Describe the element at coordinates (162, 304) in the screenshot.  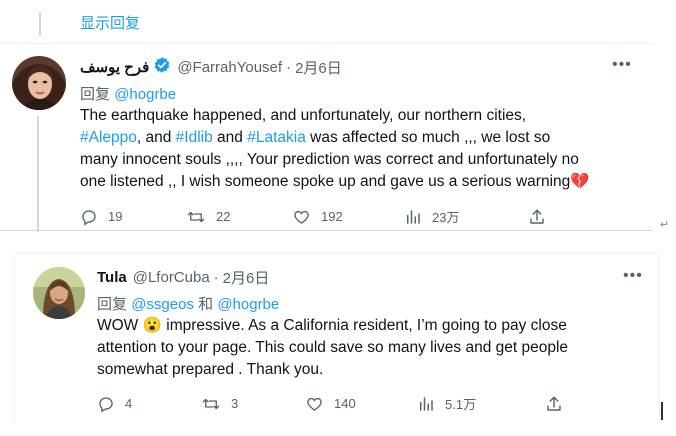
I see `mention-link: @ssgeos` at that location.